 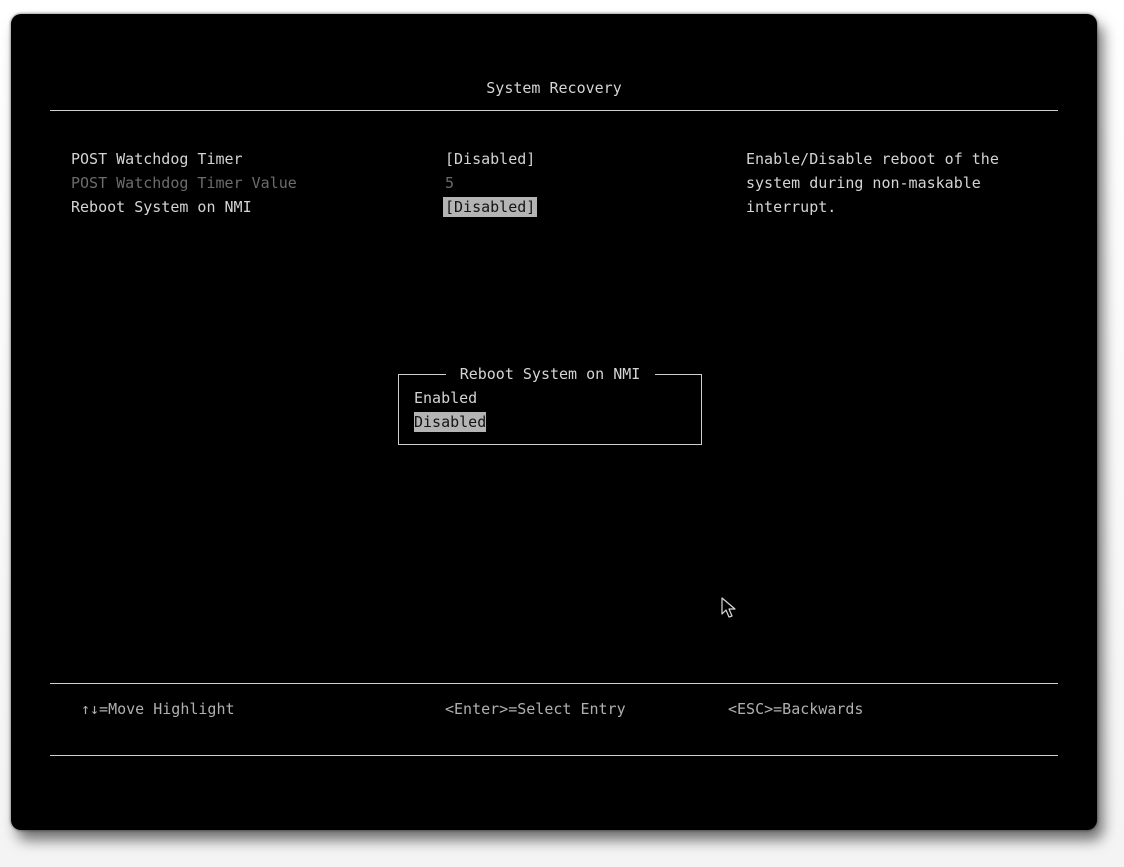 What do you see at coordinates (554, 88) in the screenshot?
I see `page-title: System Recovery` at bounding box center [554, 88].